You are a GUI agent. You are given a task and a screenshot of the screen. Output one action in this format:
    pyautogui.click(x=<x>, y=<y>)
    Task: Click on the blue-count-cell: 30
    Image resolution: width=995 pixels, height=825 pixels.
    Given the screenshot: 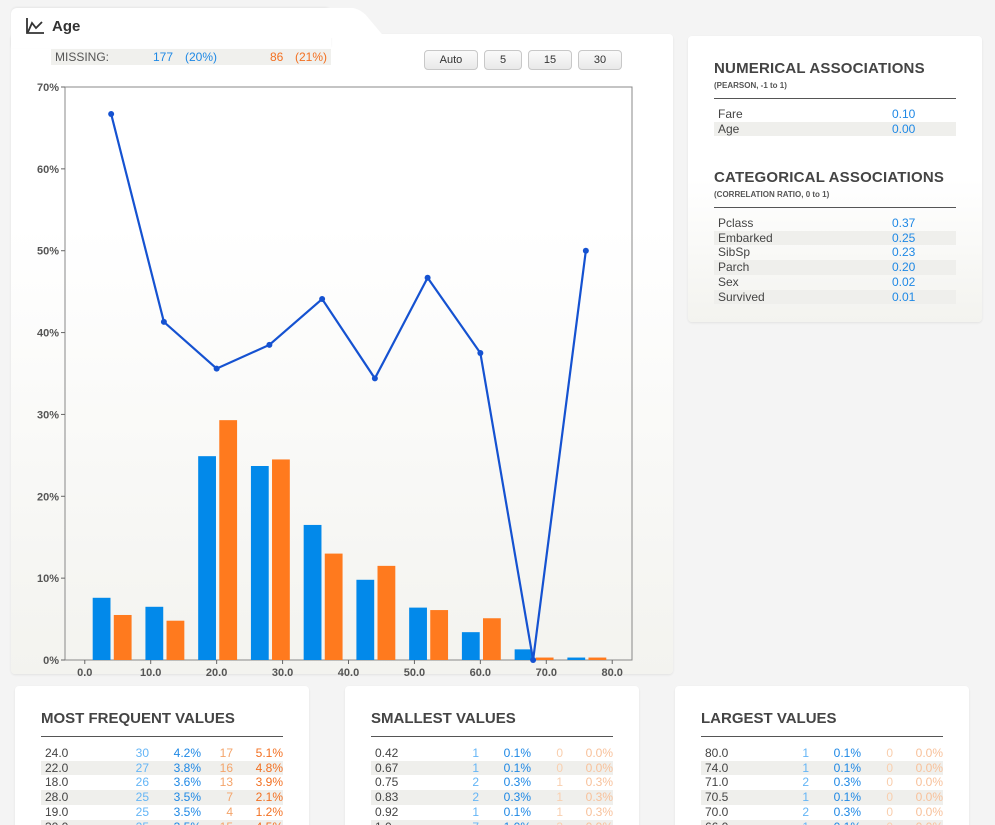 What is the action you would take?
    pyautogui.click(x=142, y=753)
    